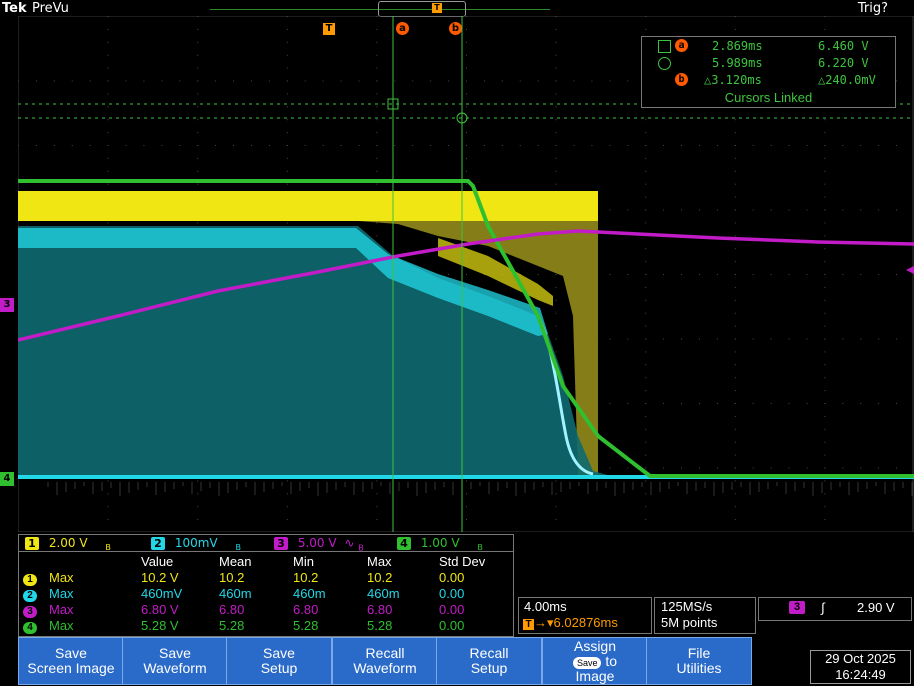 The image size is (914, 686). What do you see at coordinates (319, 544) in the screenshot?
I see `ch3-scale: 3 5.00 V ∿ B` at bounding box center [319, 544].